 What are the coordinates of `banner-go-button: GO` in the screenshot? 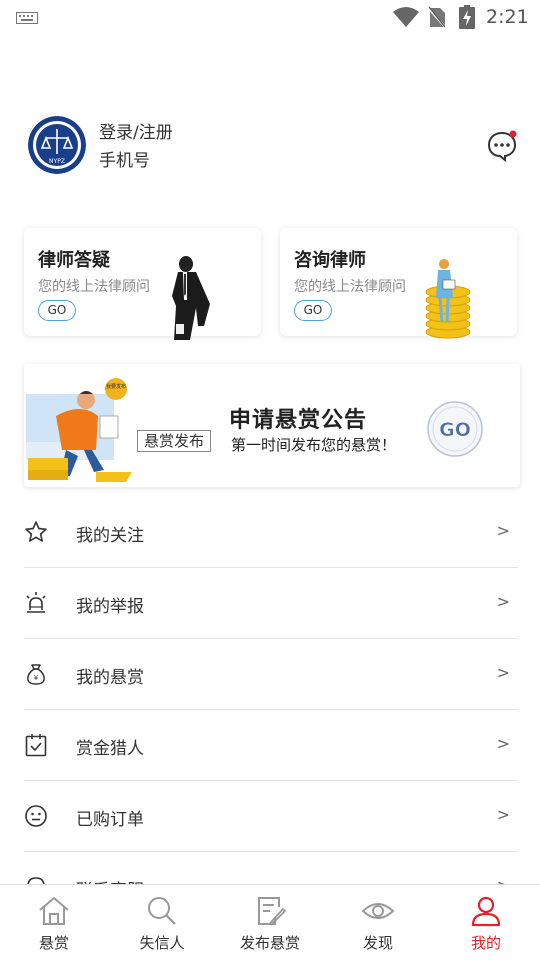 It's located at (455, 429).